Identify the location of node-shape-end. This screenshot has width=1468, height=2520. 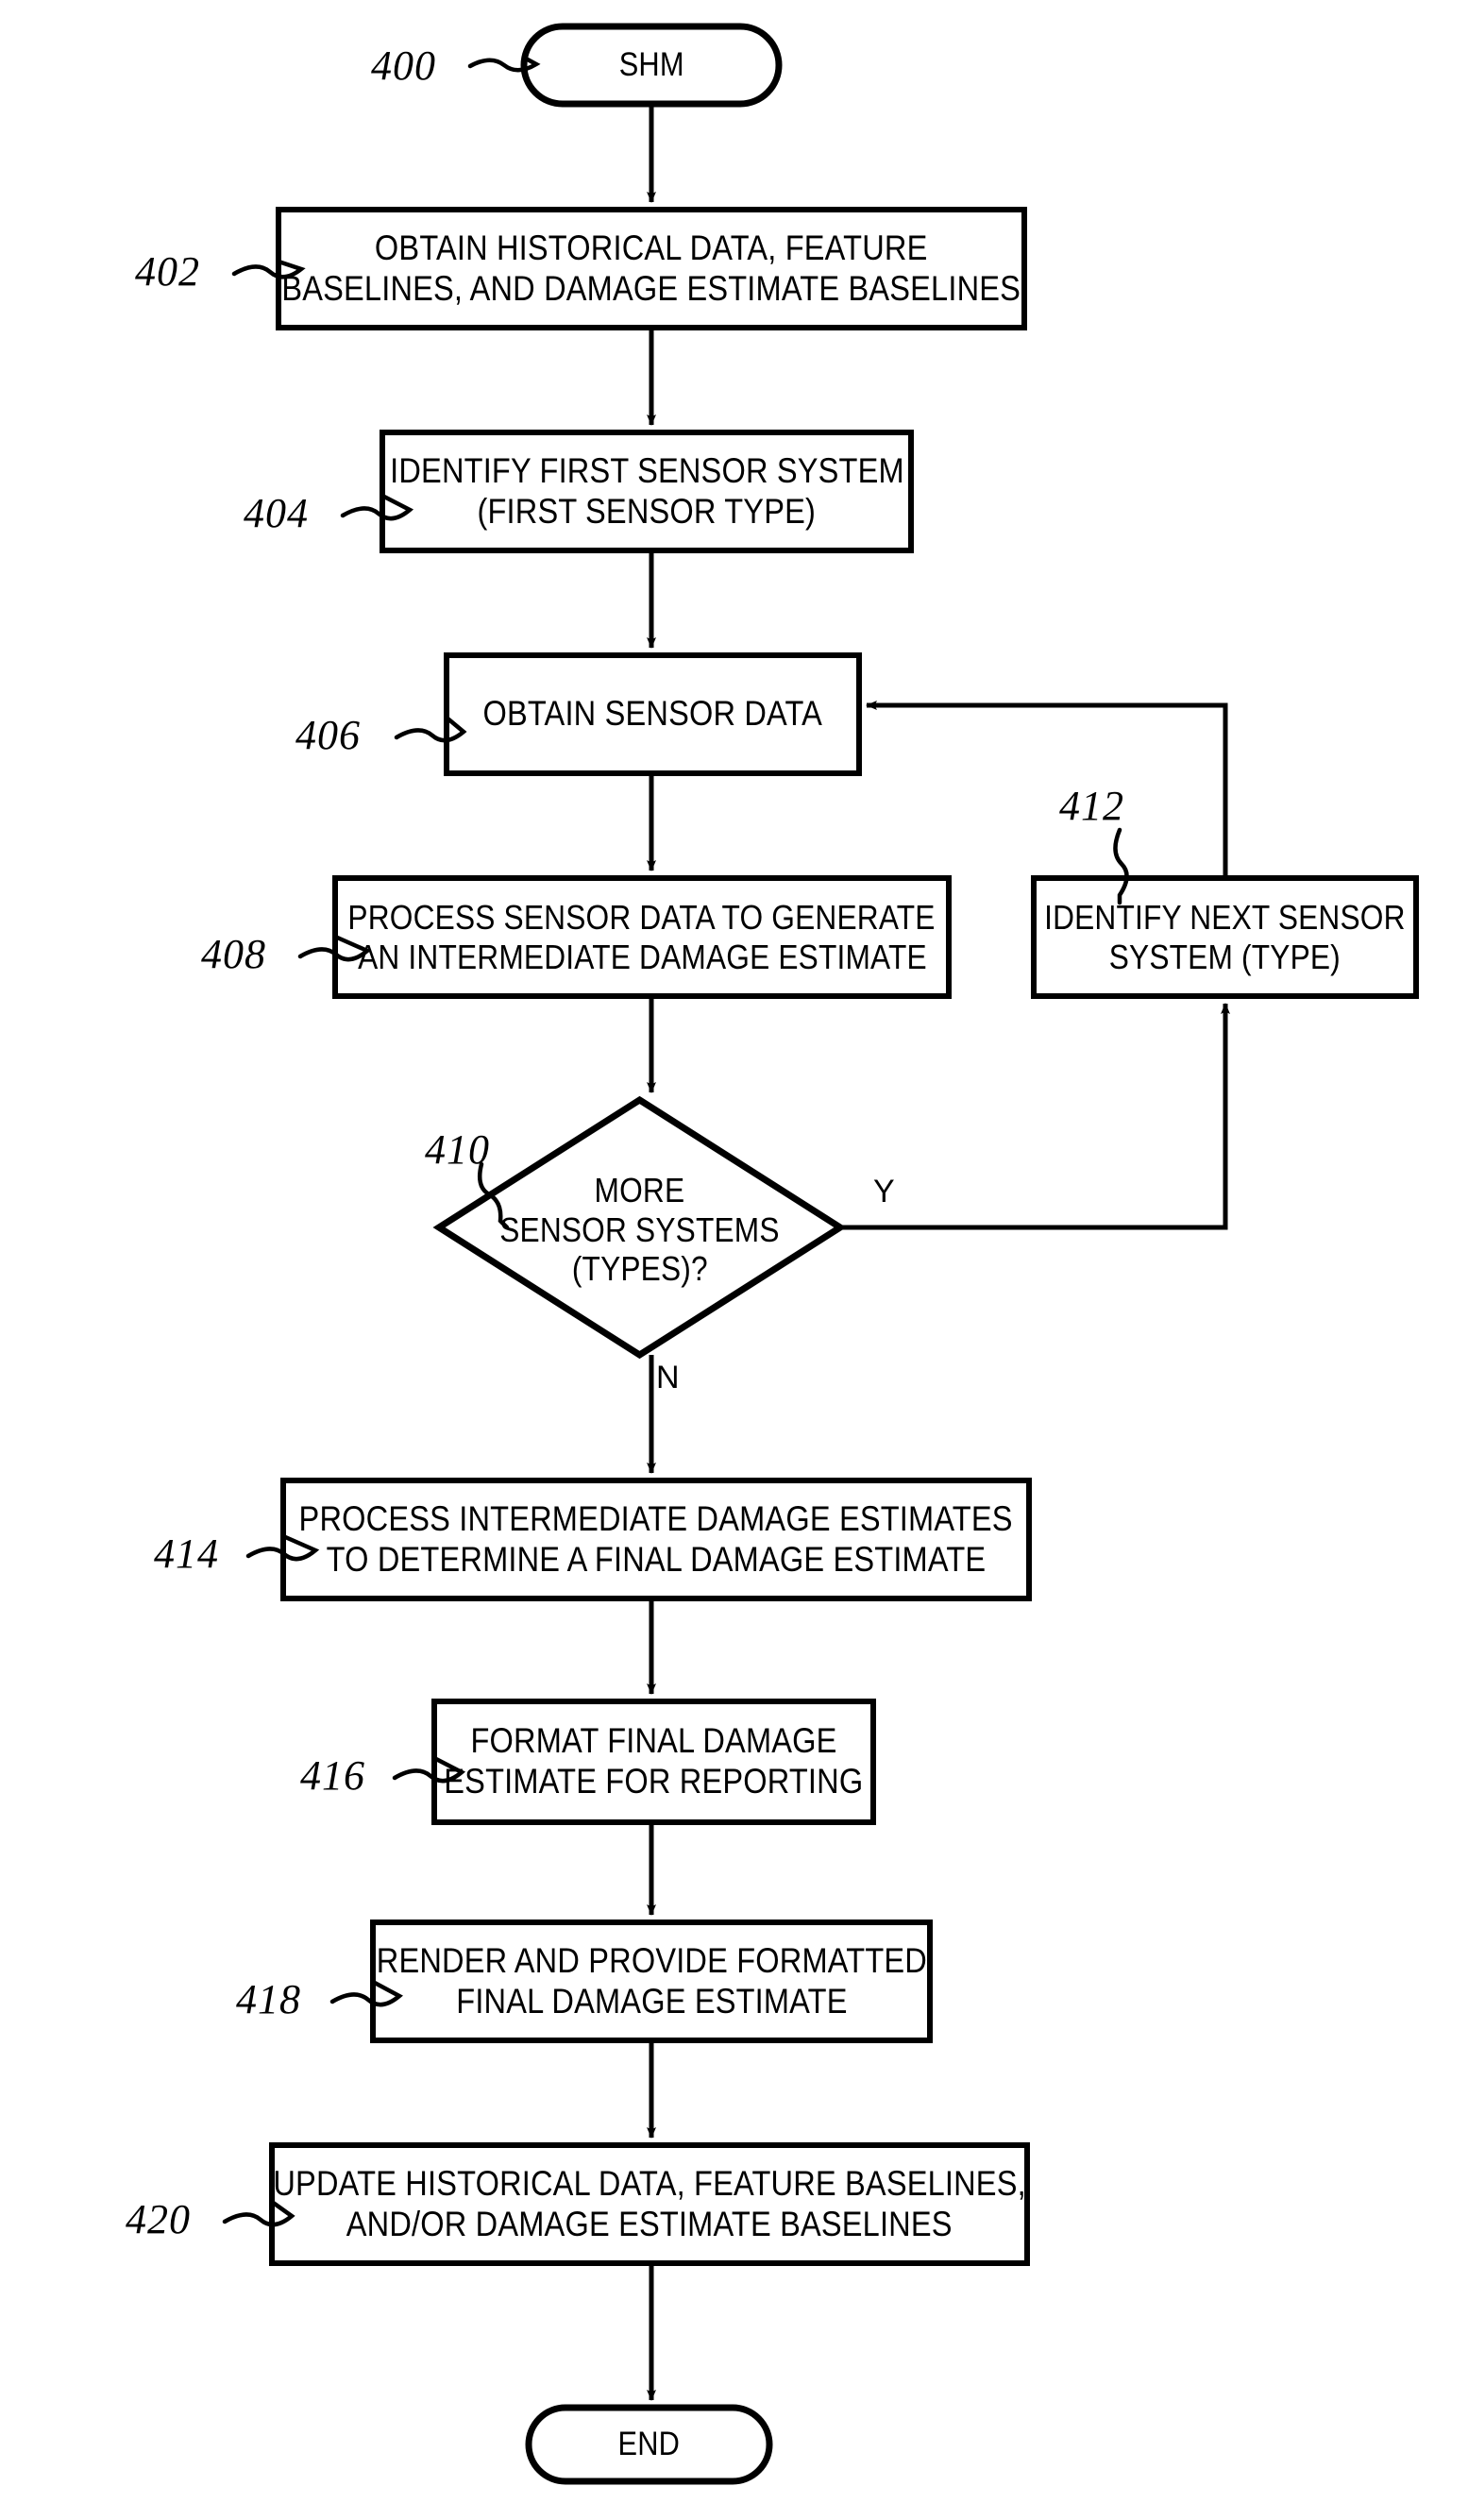
(649, 2444).